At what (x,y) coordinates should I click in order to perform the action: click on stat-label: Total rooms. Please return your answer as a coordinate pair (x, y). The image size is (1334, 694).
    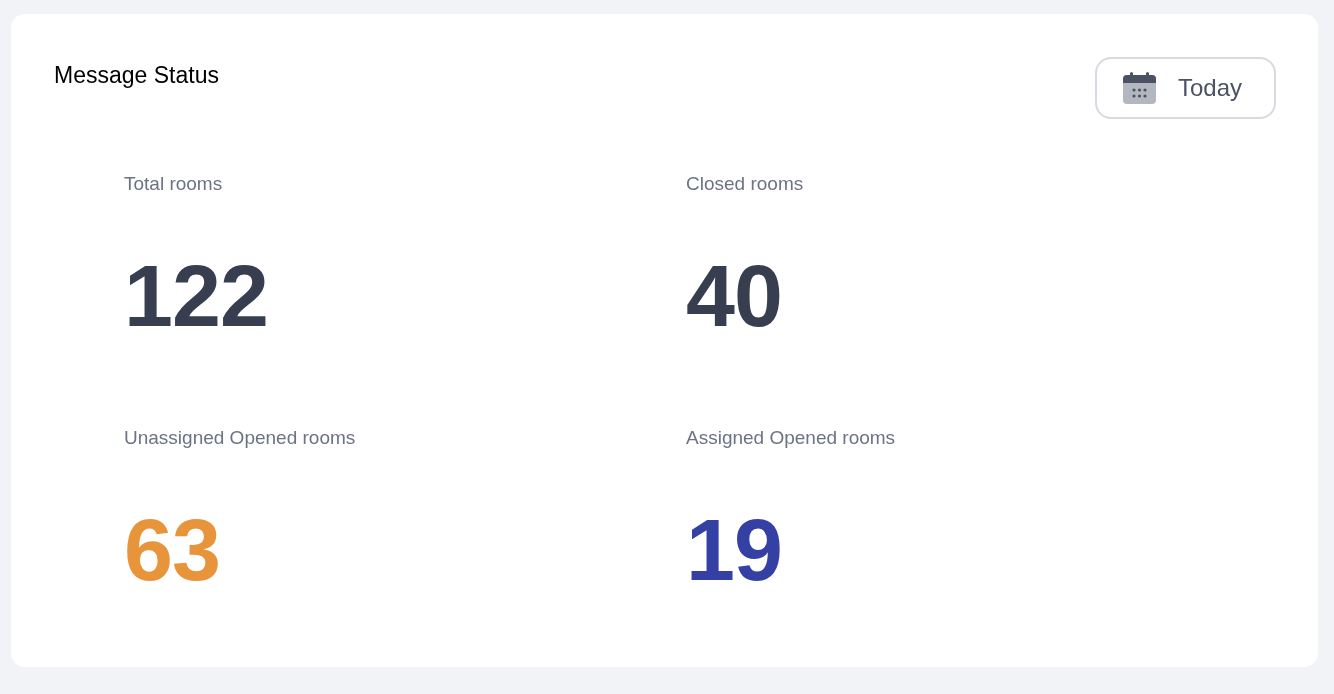
    Looking at the image, I should click on (173, 184).